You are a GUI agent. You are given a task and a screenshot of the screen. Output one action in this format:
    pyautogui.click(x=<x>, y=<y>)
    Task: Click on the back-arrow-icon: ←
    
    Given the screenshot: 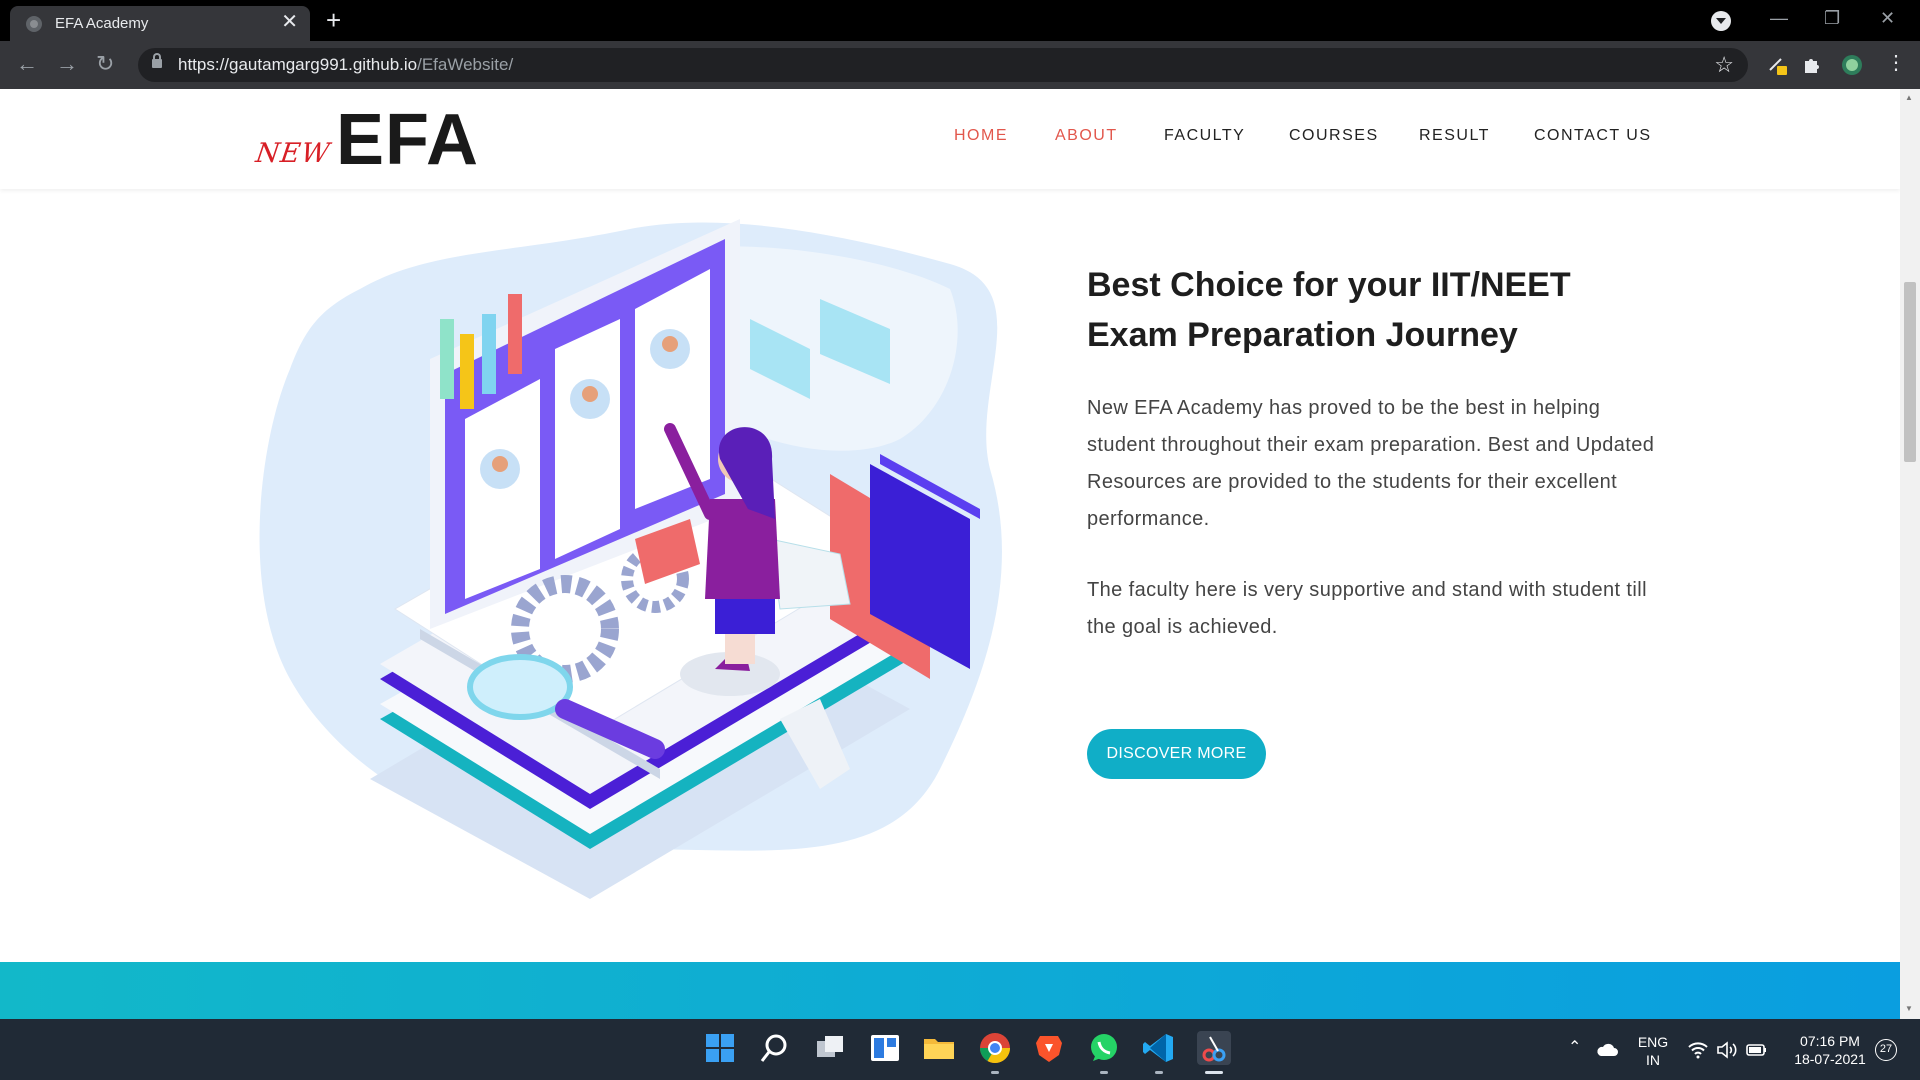 What is the action you would take?
    pyautogui.click(x=27, y=64)
    